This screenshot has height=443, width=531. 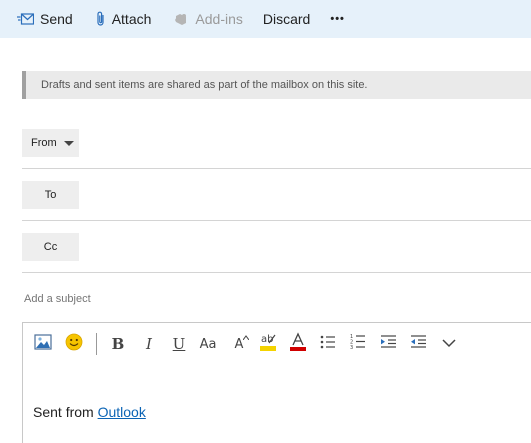 I want to click on to-button: To, so click(x=50, y=195).